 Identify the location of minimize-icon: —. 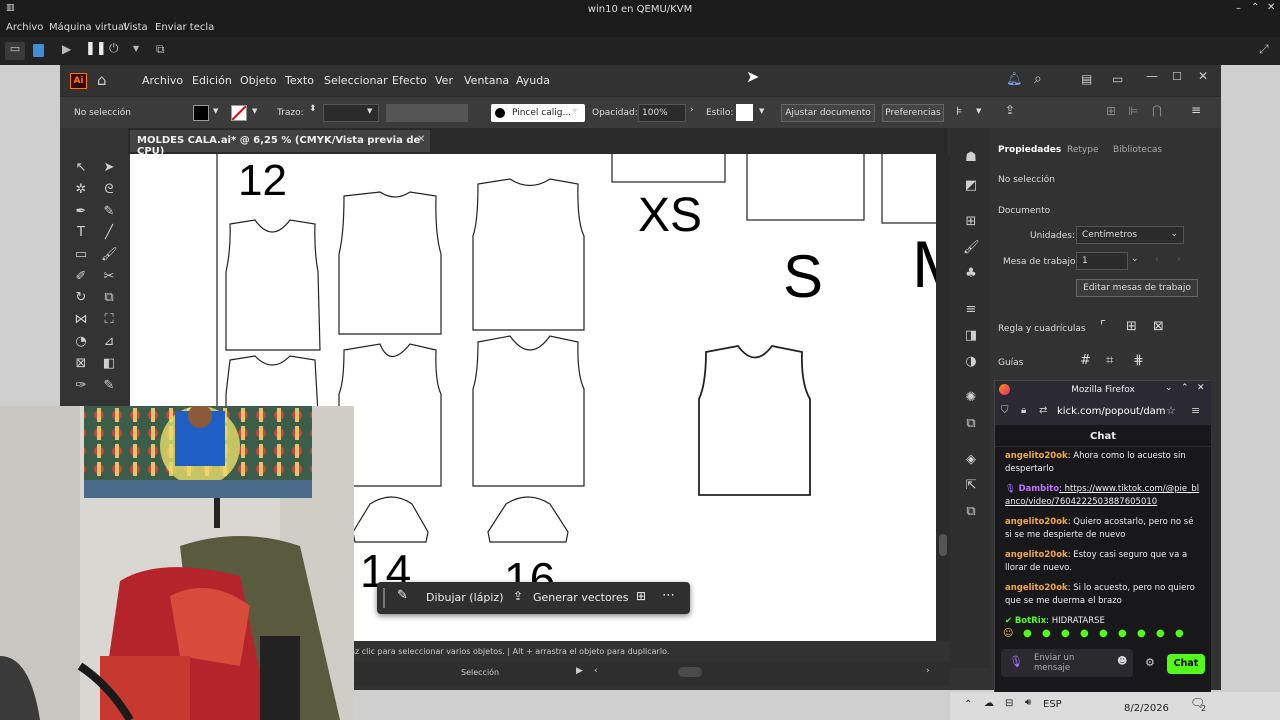
(1152, 76).